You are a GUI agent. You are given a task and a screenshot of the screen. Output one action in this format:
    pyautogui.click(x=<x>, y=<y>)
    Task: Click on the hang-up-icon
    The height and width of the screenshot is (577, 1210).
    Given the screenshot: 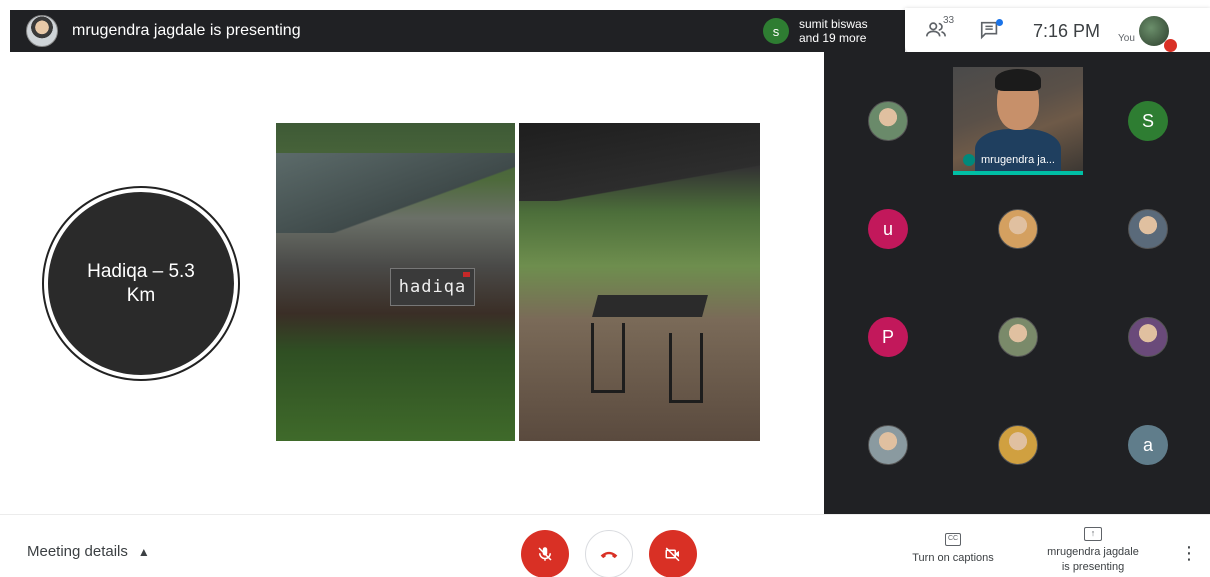 What is the action you would take?
    pyautogui.click(x=609, y=555)
    